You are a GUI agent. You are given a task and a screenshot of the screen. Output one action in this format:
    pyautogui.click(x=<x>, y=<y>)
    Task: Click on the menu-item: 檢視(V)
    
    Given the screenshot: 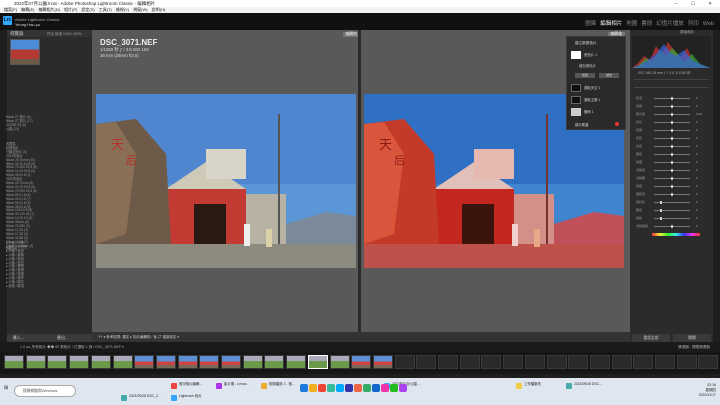 What is the action you would take?
    pyautogui.click(x=122, y=9)
    